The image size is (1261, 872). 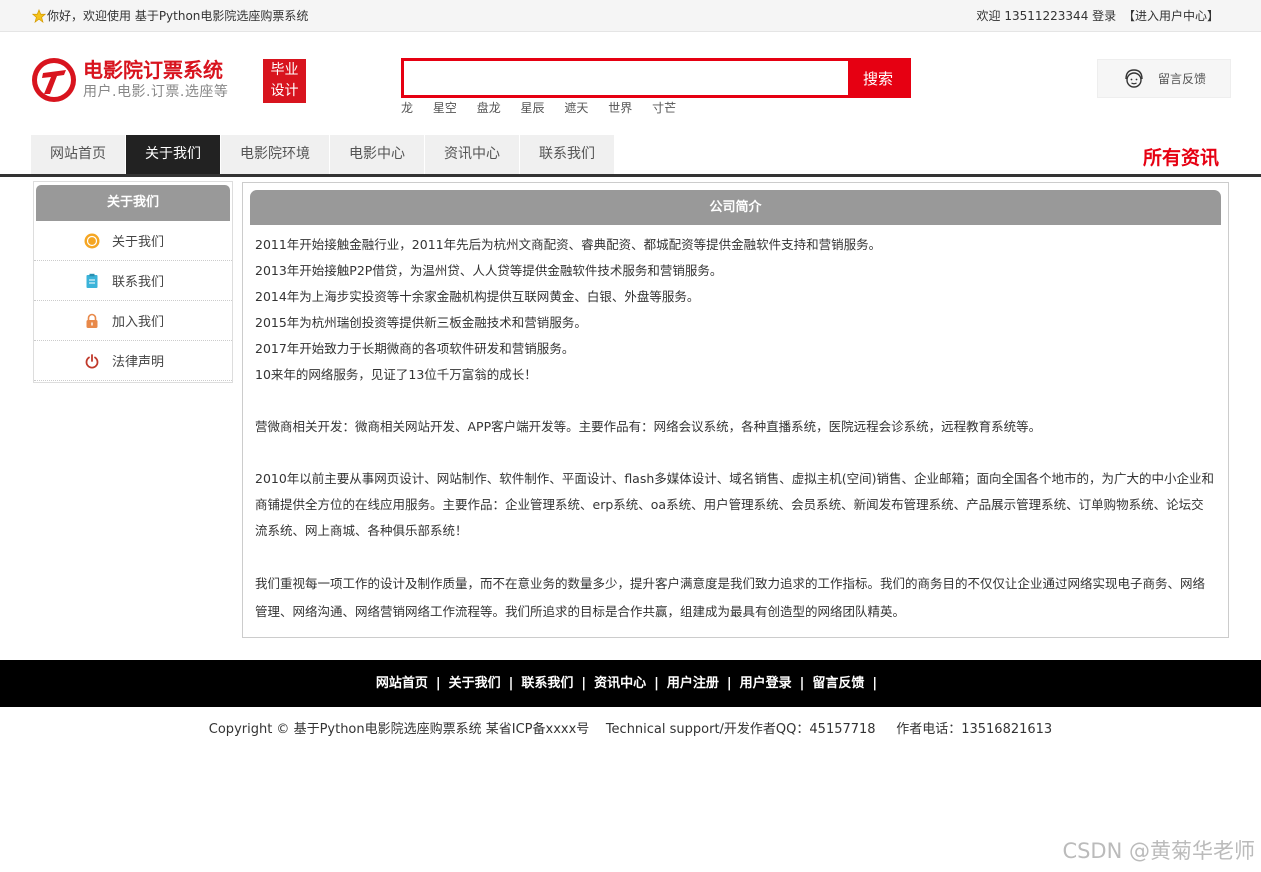 I want to click on greeting-area: 你好，欢迎使用 基于Python电影院选座购票系统, so click(x=170, y=15).